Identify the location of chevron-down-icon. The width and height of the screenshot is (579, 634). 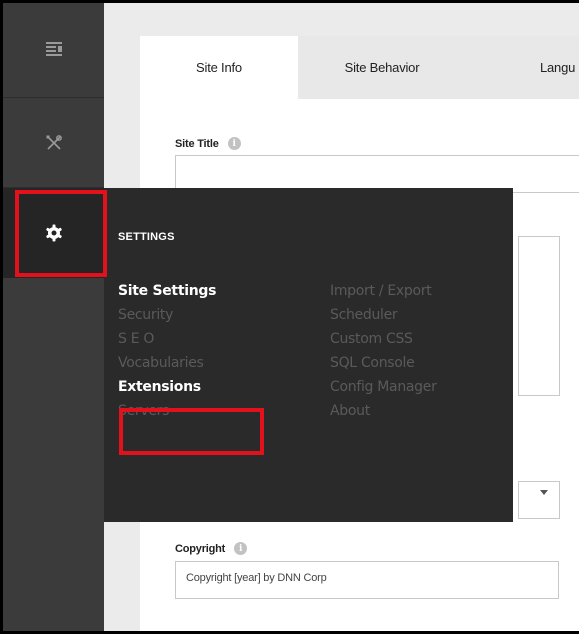
(544, 492).